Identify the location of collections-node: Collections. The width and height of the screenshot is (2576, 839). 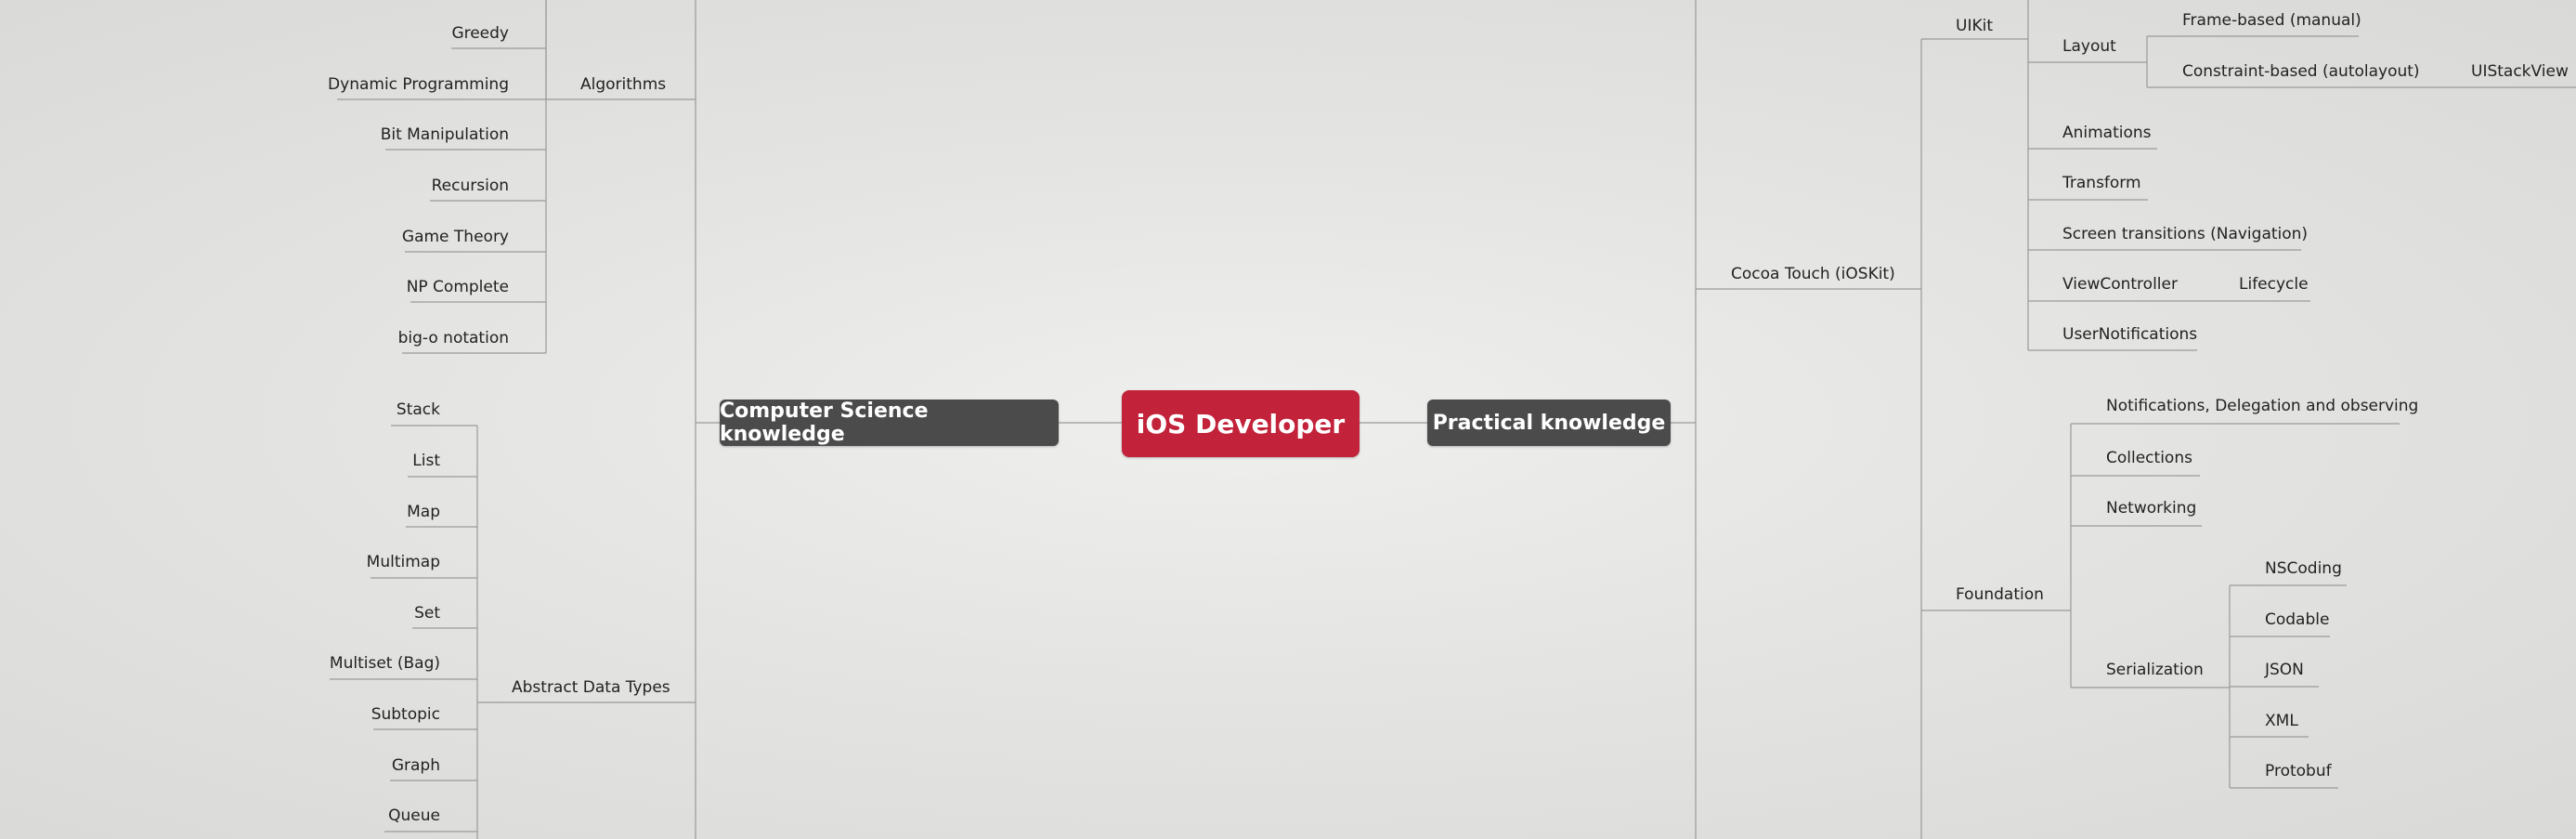
(2149, 458).